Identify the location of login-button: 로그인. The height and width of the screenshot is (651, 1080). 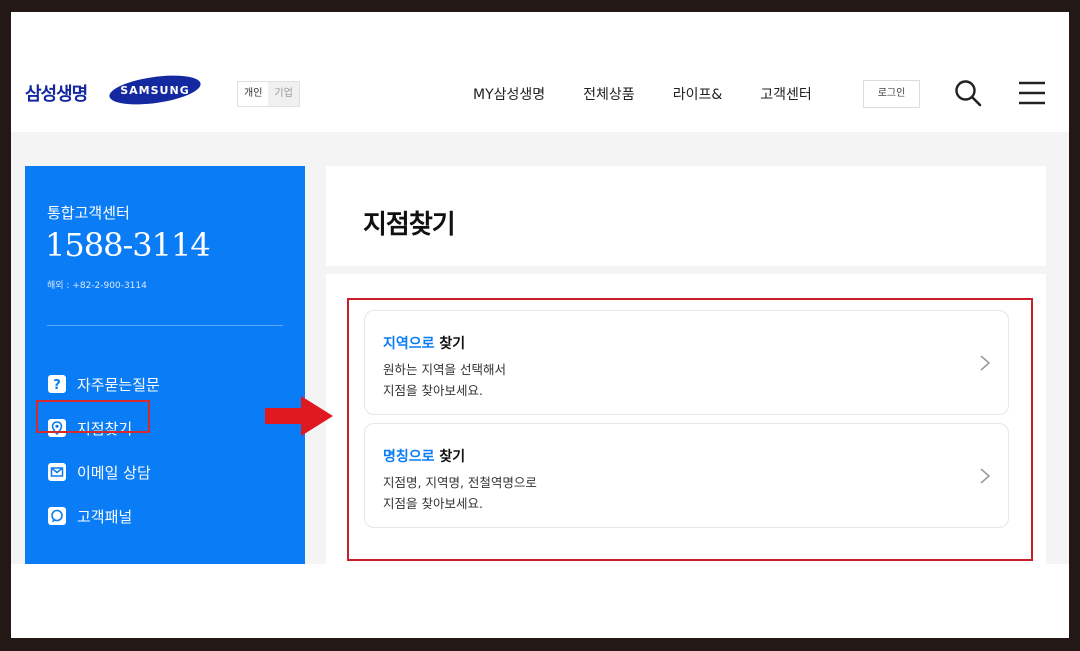
(891, 94).